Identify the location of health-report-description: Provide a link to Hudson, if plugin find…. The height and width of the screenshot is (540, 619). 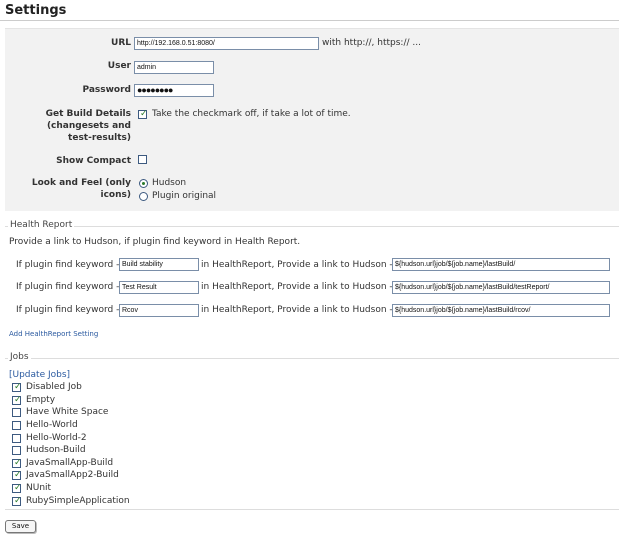
(155, 242).